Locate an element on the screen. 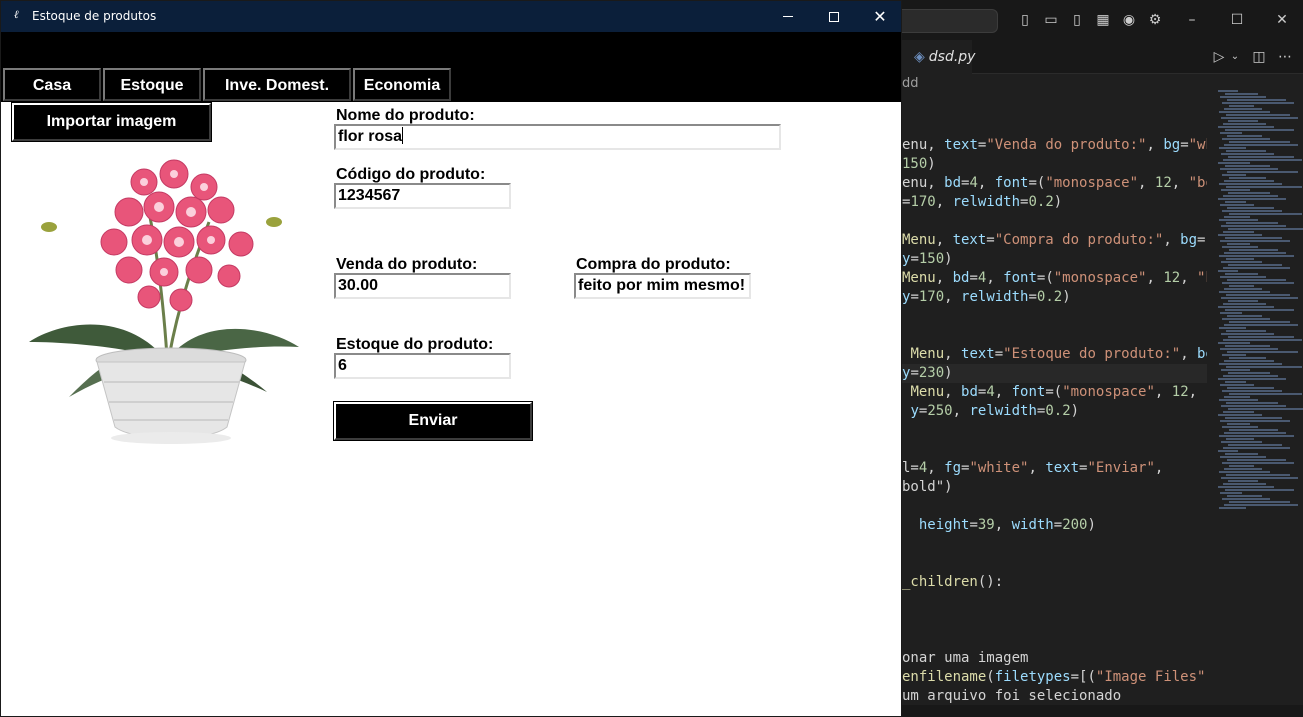  code-line: y=230) is located at coordinates (1054, 373).